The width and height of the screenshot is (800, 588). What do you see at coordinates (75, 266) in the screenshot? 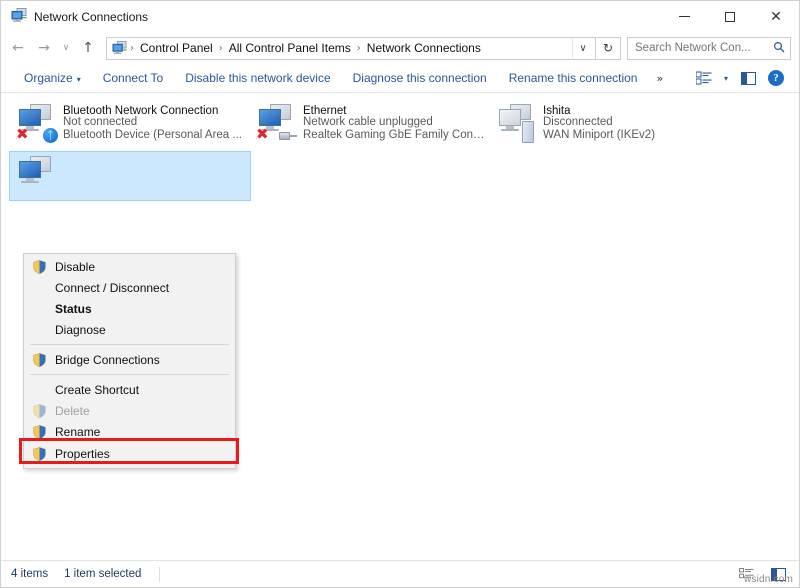
I see `context-menu-label: Disable` at bounding box center [75, 266].